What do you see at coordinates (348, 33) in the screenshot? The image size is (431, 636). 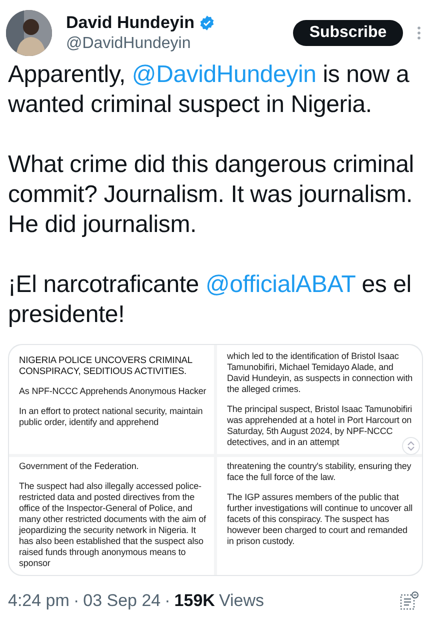 I see `subscribe-button: Subscribe` at bounding box center [348, 33].